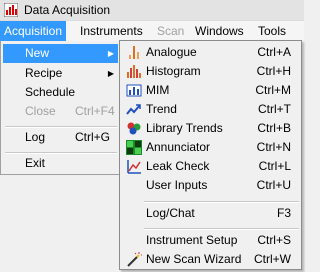 This screenshot has height=272, width=320. I want to click on submenu-item-label: MIM, so click(158, 90).